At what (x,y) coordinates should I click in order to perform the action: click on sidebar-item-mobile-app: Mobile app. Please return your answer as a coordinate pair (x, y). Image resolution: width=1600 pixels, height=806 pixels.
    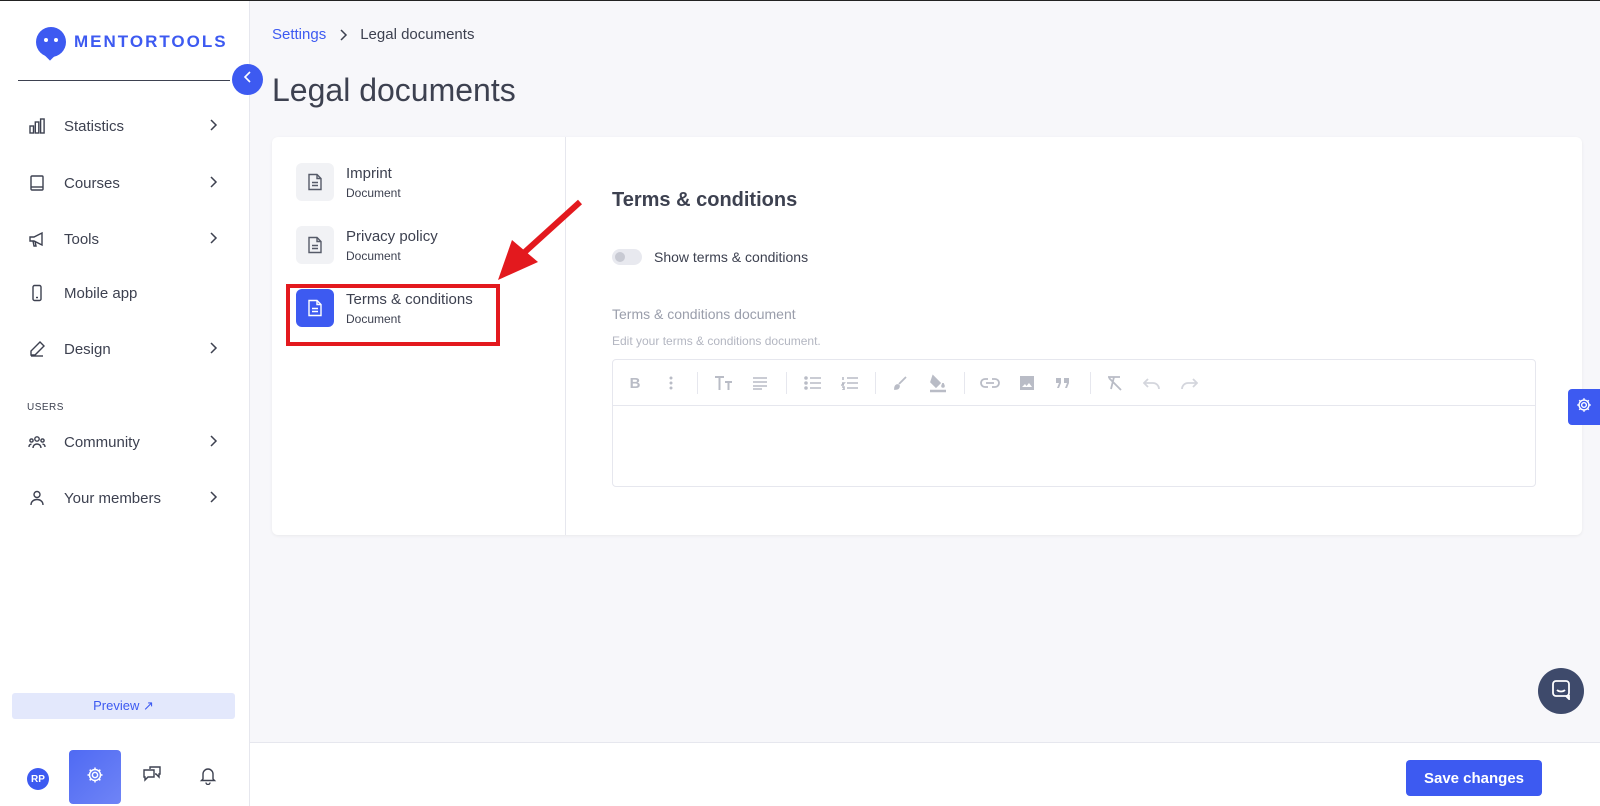
    Looking at the image, I should click on (125, 293).